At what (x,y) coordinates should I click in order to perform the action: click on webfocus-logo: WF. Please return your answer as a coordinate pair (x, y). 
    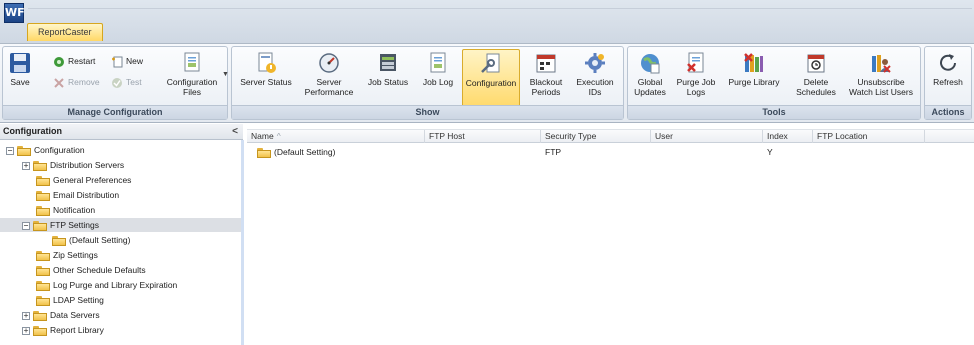
    Looking at the image, I should click on (14, 13).